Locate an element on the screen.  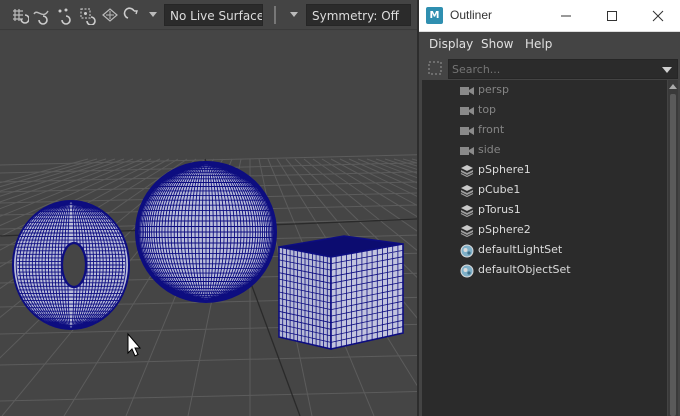
close-icon is located at coordinates (658, 16).